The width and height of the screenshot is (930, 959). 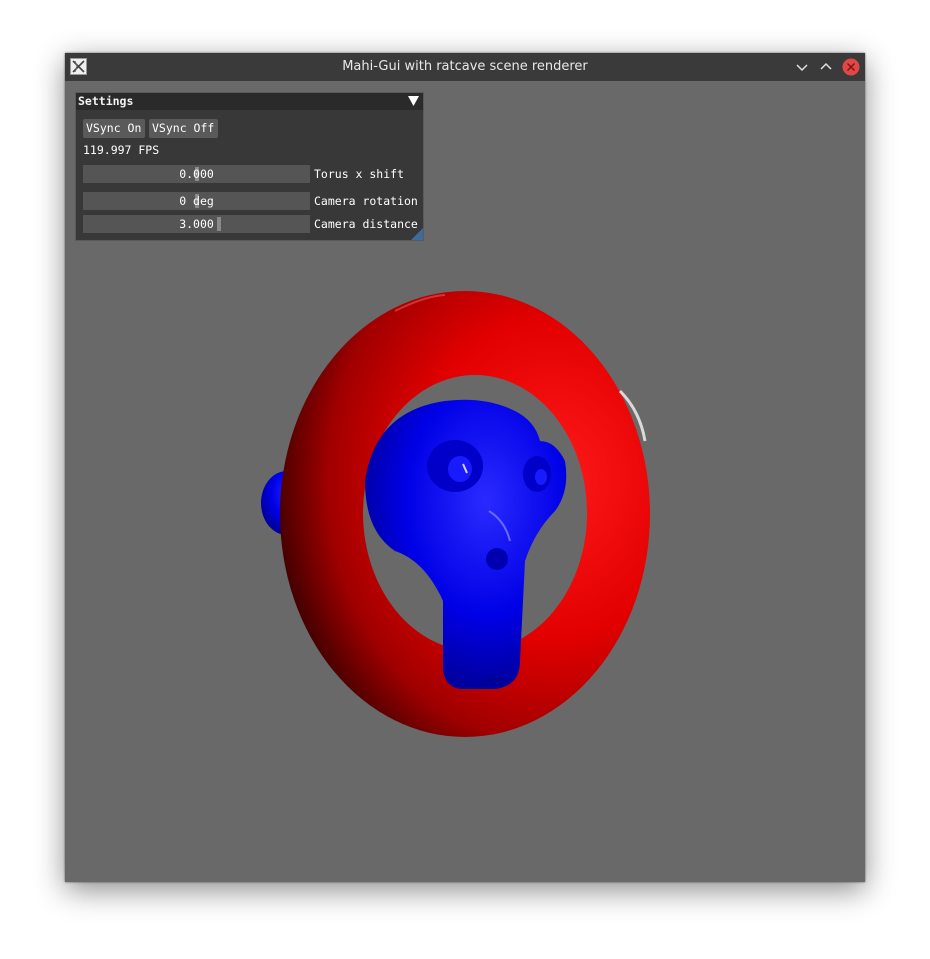 I want to click on close-button, so click(x=851, y=67).